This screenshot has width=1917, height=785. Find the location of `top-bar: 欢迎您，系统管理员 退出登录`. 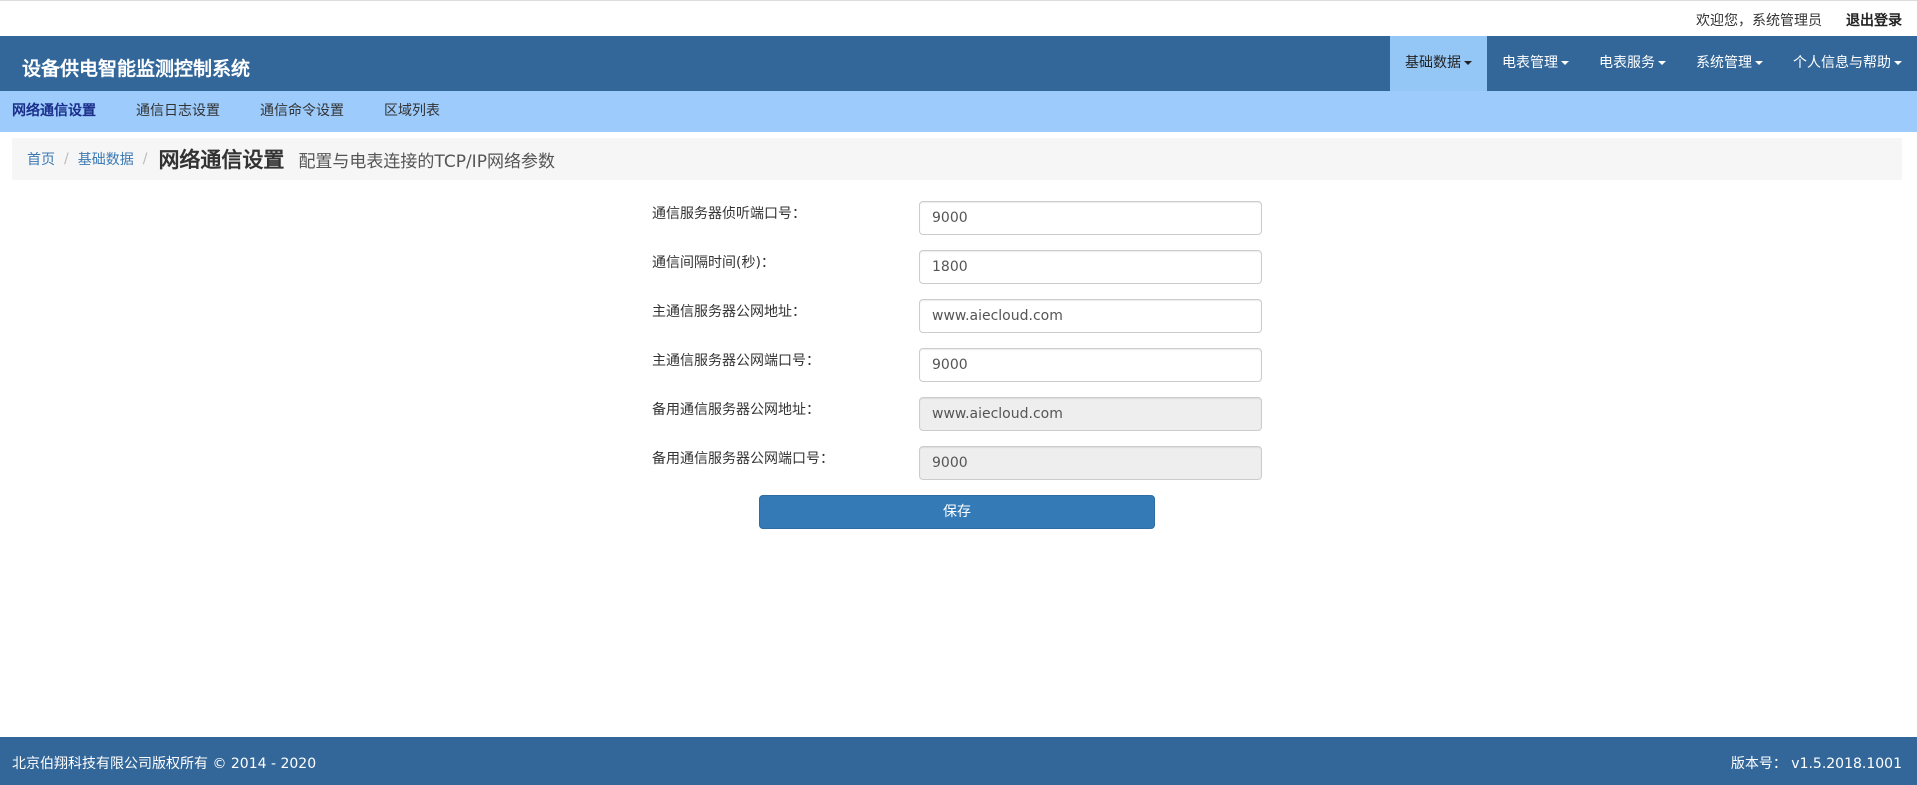

top-bar: 欢迎您，系统管理员 退出登录 is located at coordinates (958, 18).